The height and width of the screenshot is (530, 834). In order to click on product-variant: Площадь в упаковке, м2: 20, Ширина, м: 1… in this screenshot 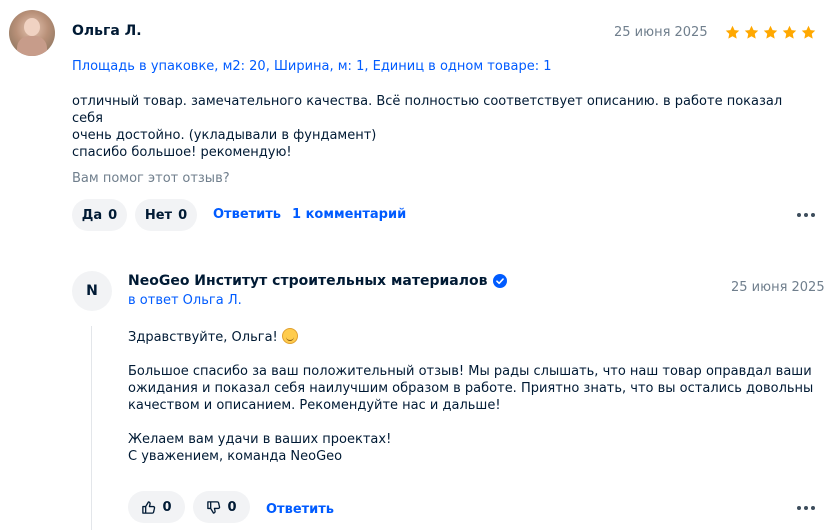, I will do `click(312, 66)`.